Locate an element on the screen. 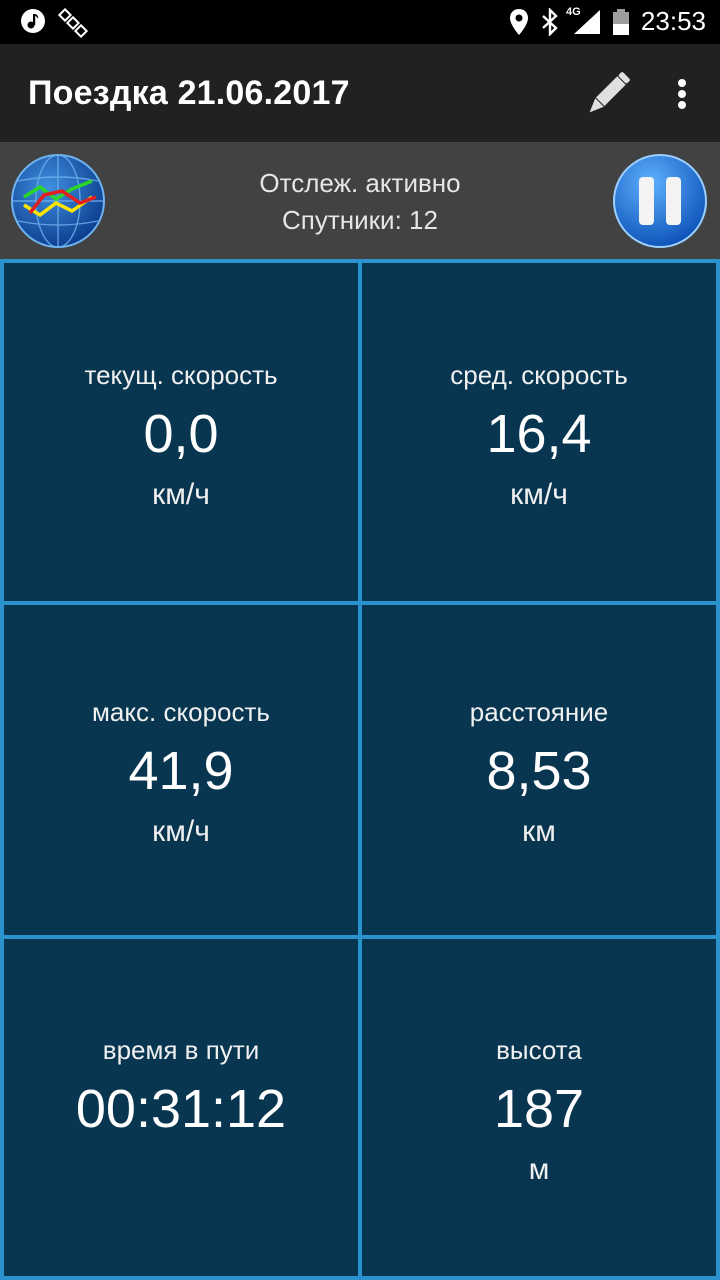  bluetooth-icon is located at coordinates (550, 24).